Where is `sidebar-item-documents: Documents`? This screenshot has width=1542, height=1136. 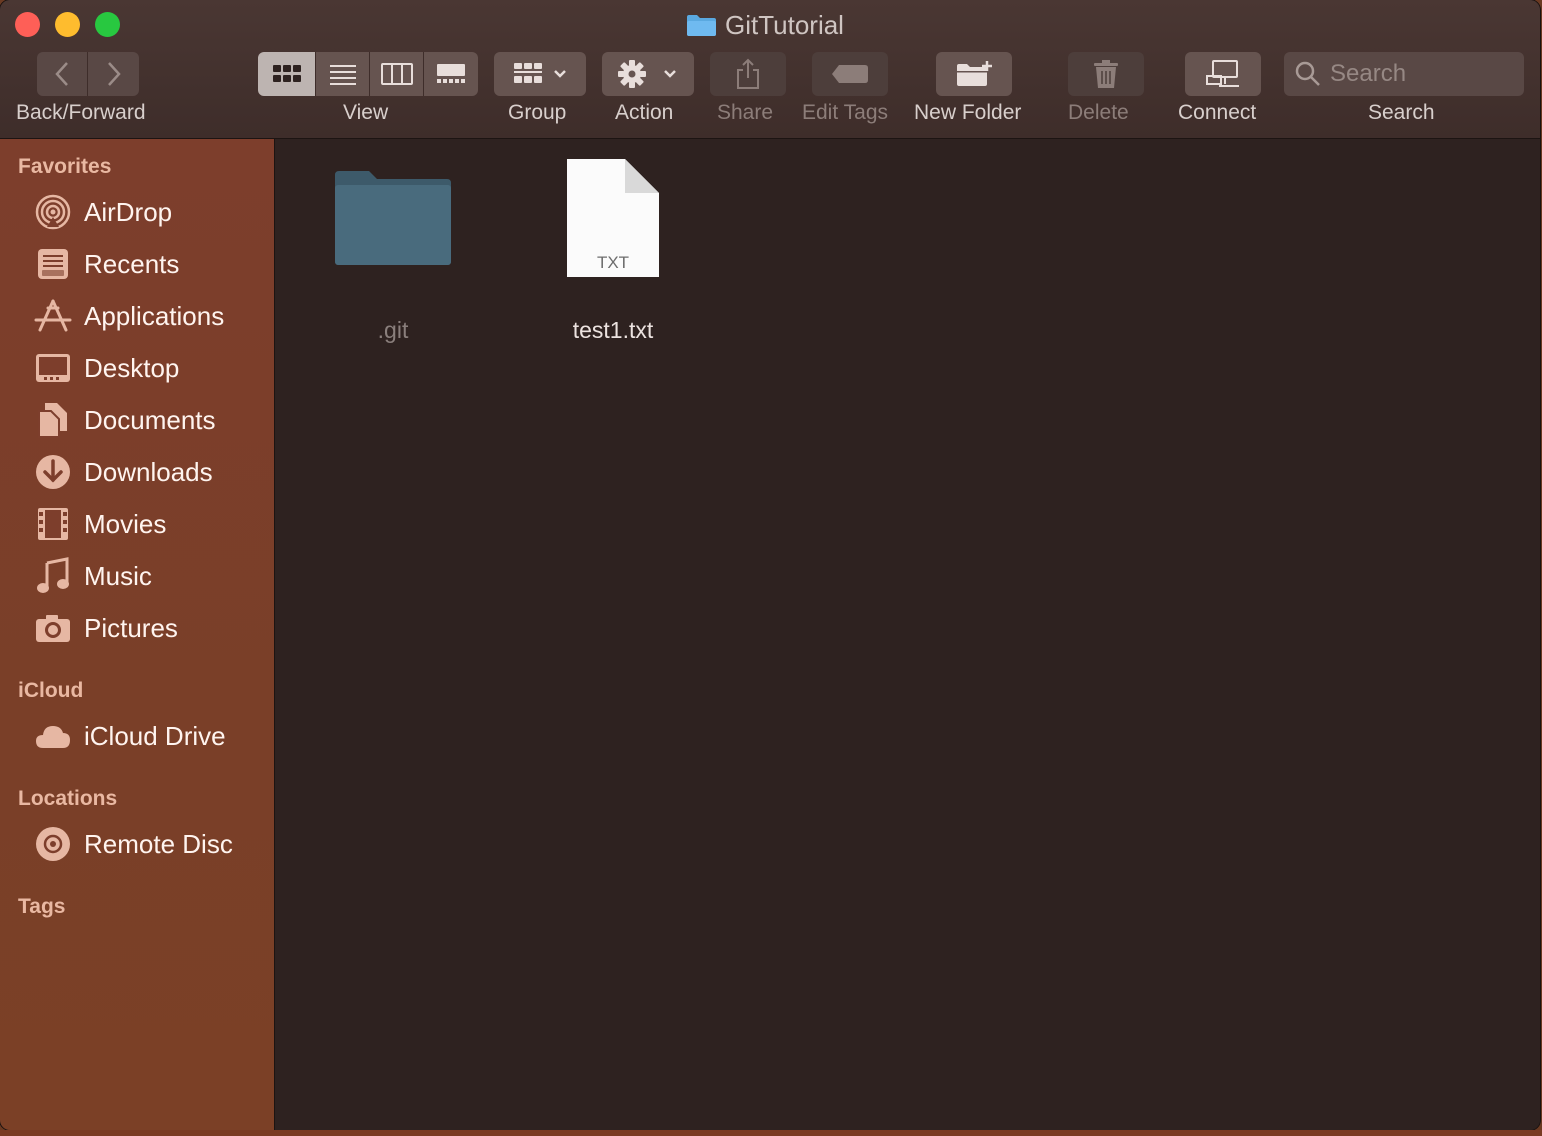 sidebar-item-documents: Documents is located at coordinates (152, 420).